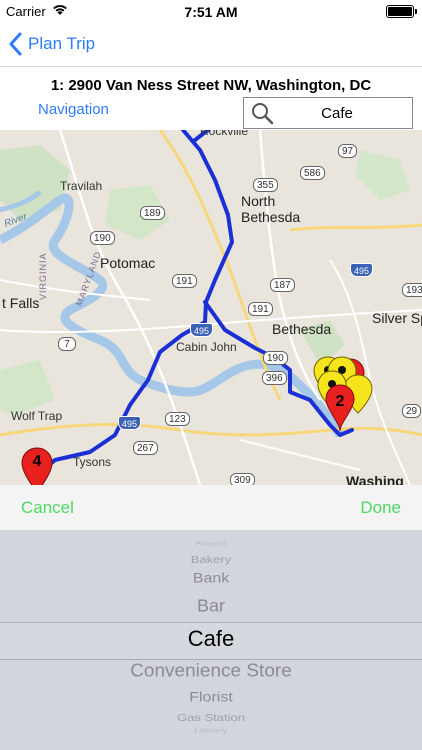 Image resolution: width=422 pixels, height=750 pixels. I want to click on map-label-wolf-trap: Wolf Trap, so click(37, 416).